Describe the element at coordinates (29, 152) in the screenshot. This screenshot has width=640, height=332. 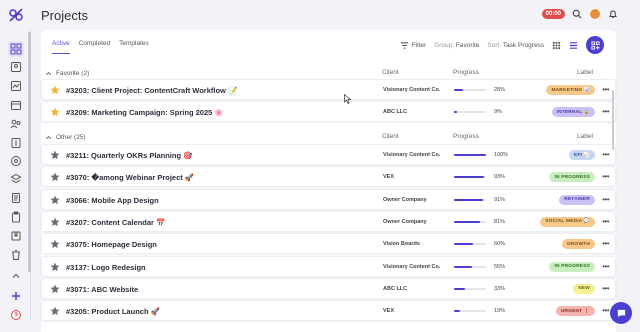
I see `sidebar-scrollbar` at that location.